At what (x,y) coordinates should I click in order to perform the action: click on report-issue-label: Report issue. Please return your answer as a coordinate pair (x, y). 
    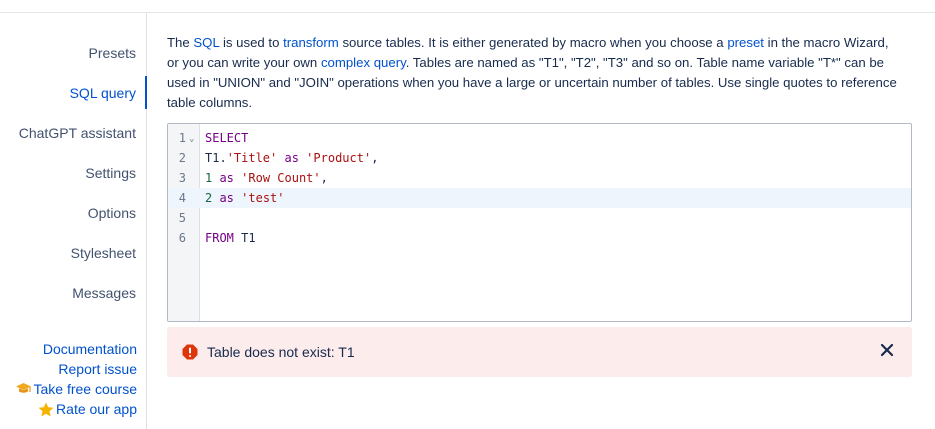
    Looking at the image, I should click on (97, 369).